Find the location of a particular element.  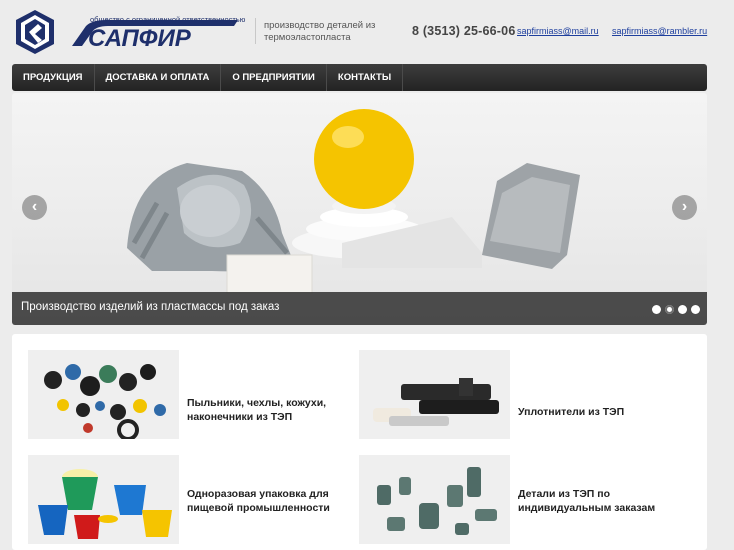

nav-item-contacts: КОНТАКТЫ is located at coordinates (365, 77).